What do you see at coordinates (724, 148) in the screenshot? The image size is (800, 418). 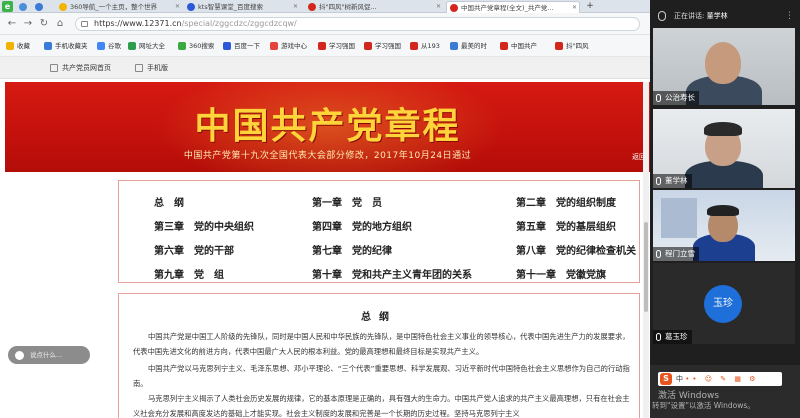 I see `participant-video: 董学林` at bounding box center [724, 148].